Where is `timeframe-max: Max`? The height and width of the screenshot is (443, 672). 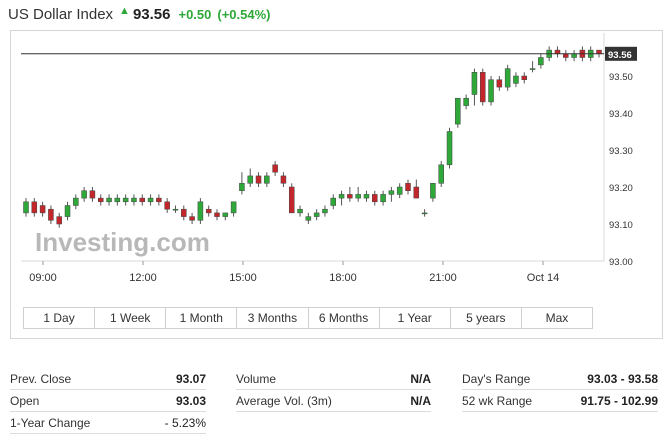
timeframe-max: Max is located at coordinates (557, 318).